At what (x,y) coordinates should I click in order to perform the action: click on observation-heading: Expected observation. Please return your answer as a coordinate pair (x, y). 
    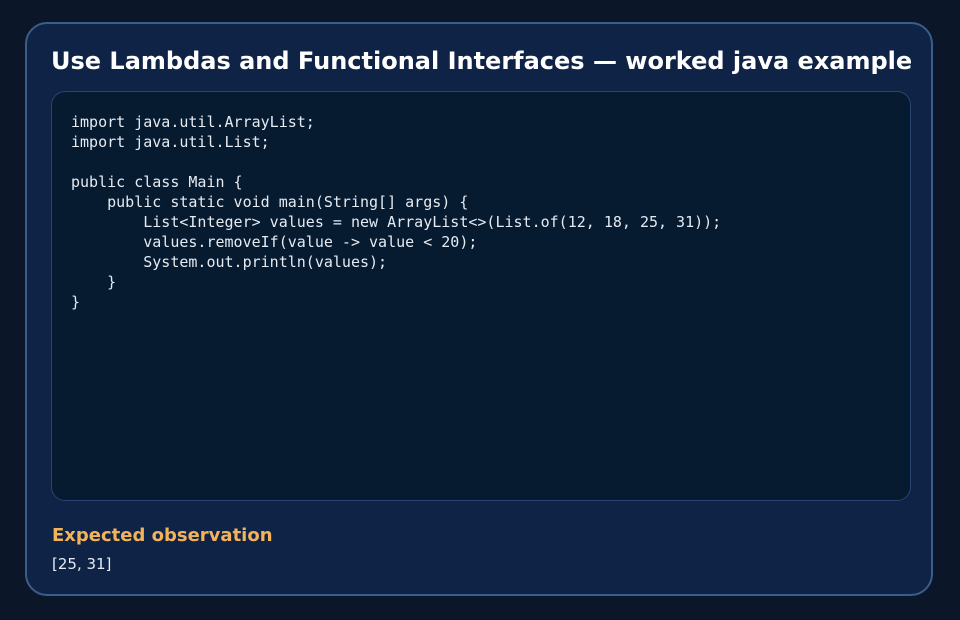
    Looking at the image, I should click on (162, 535).